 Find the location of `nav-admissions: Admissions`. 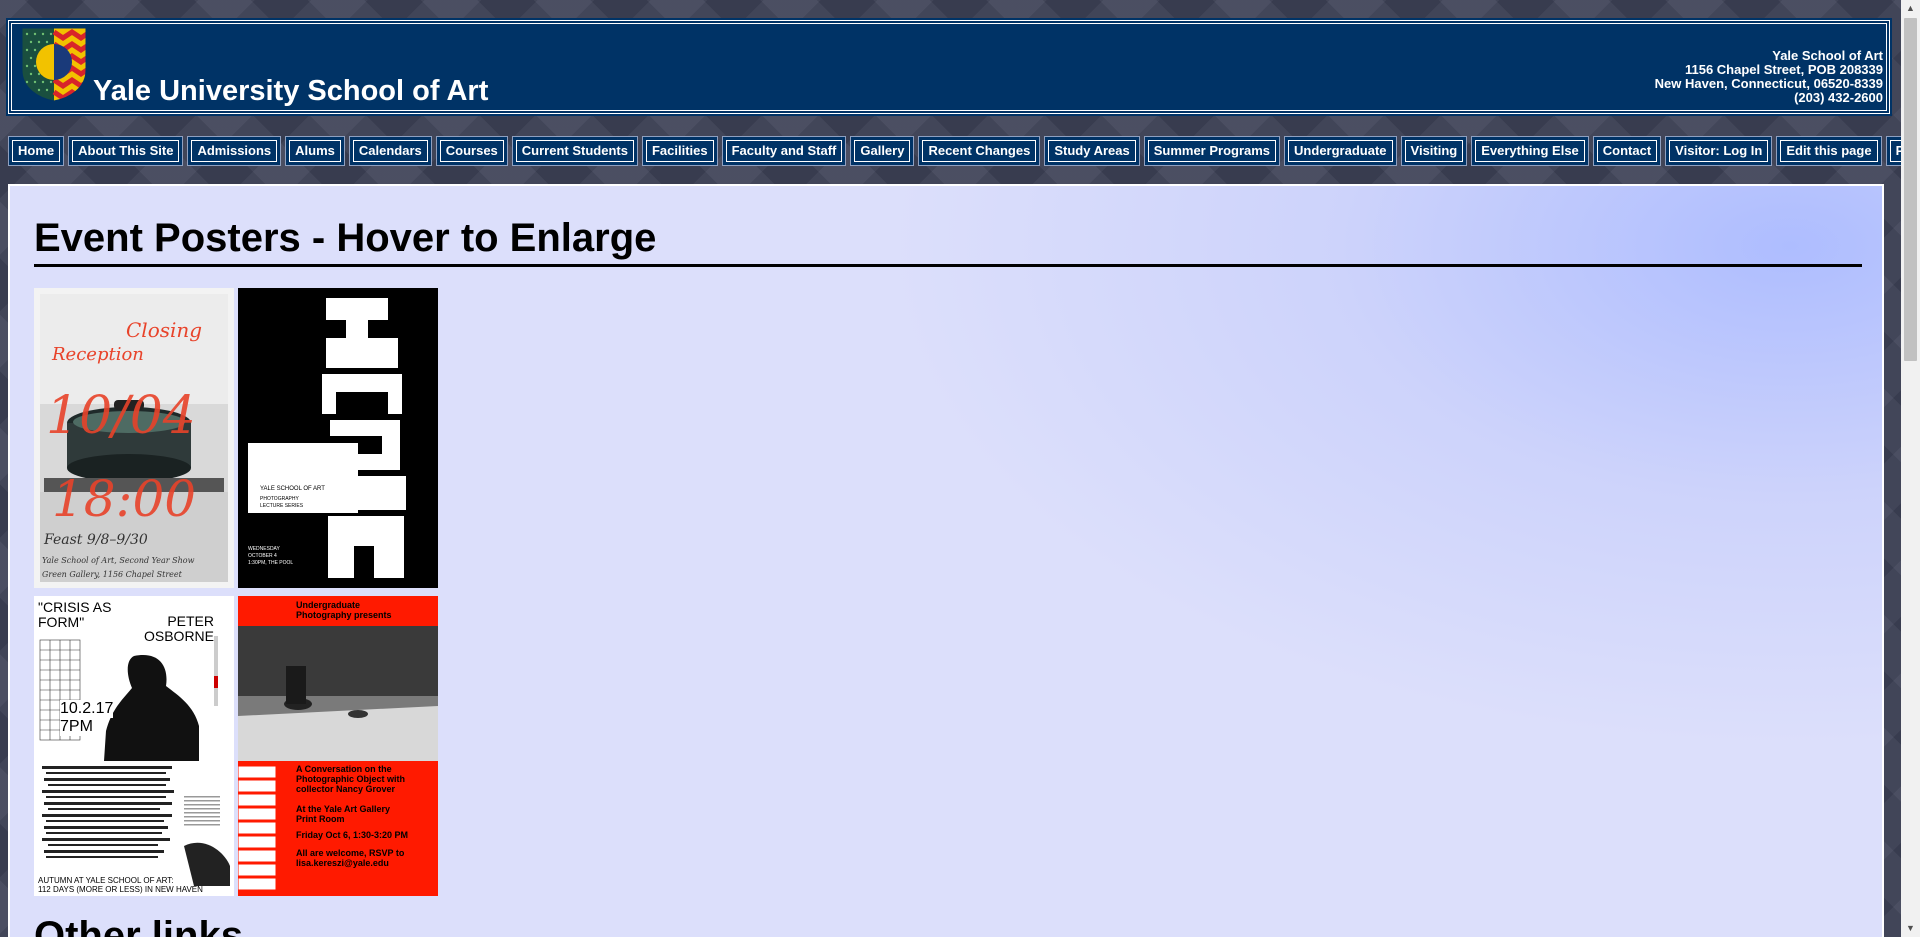

nav-admissions: Admissions is located at coordinates (234, 151).